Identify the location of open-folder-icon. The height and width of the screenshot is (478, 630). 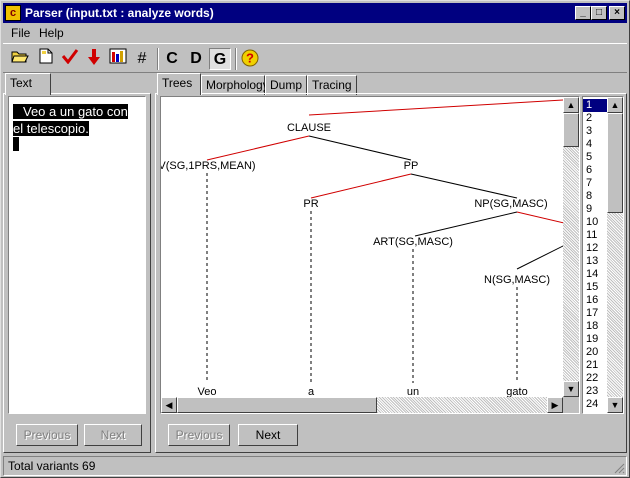
(20, 59).